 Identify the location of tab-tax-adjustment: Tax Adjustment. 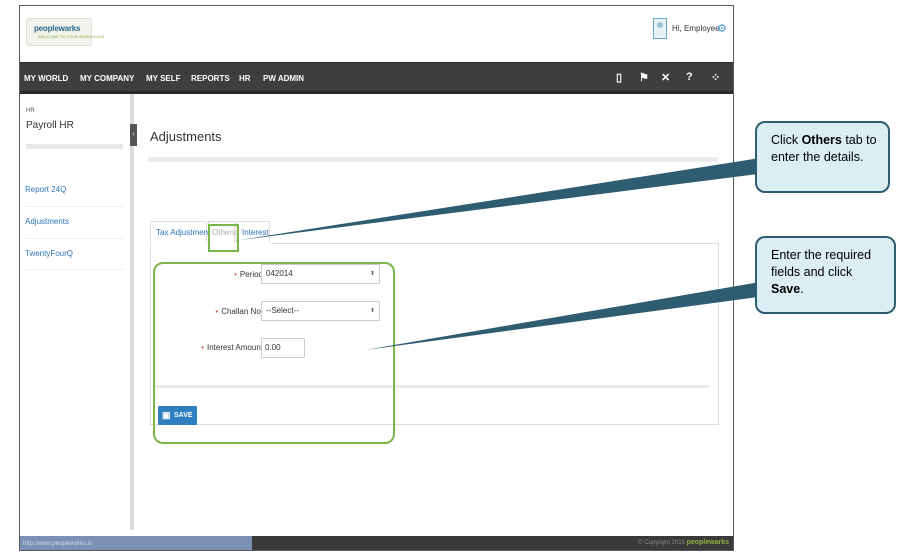
(180, 232).